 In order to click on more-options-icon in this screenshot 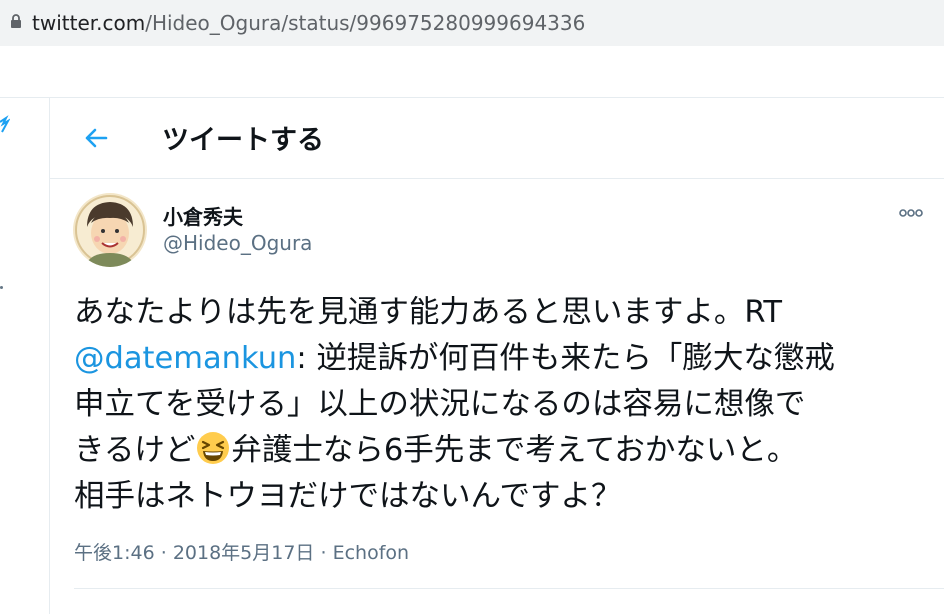, I will do `click(911, 213)`.